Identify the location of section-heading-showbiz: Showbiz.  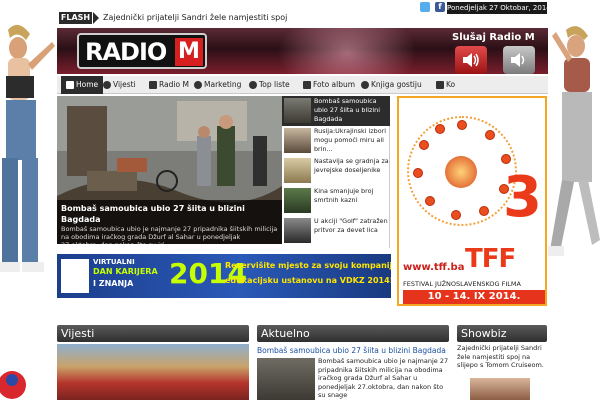
(502, 333).